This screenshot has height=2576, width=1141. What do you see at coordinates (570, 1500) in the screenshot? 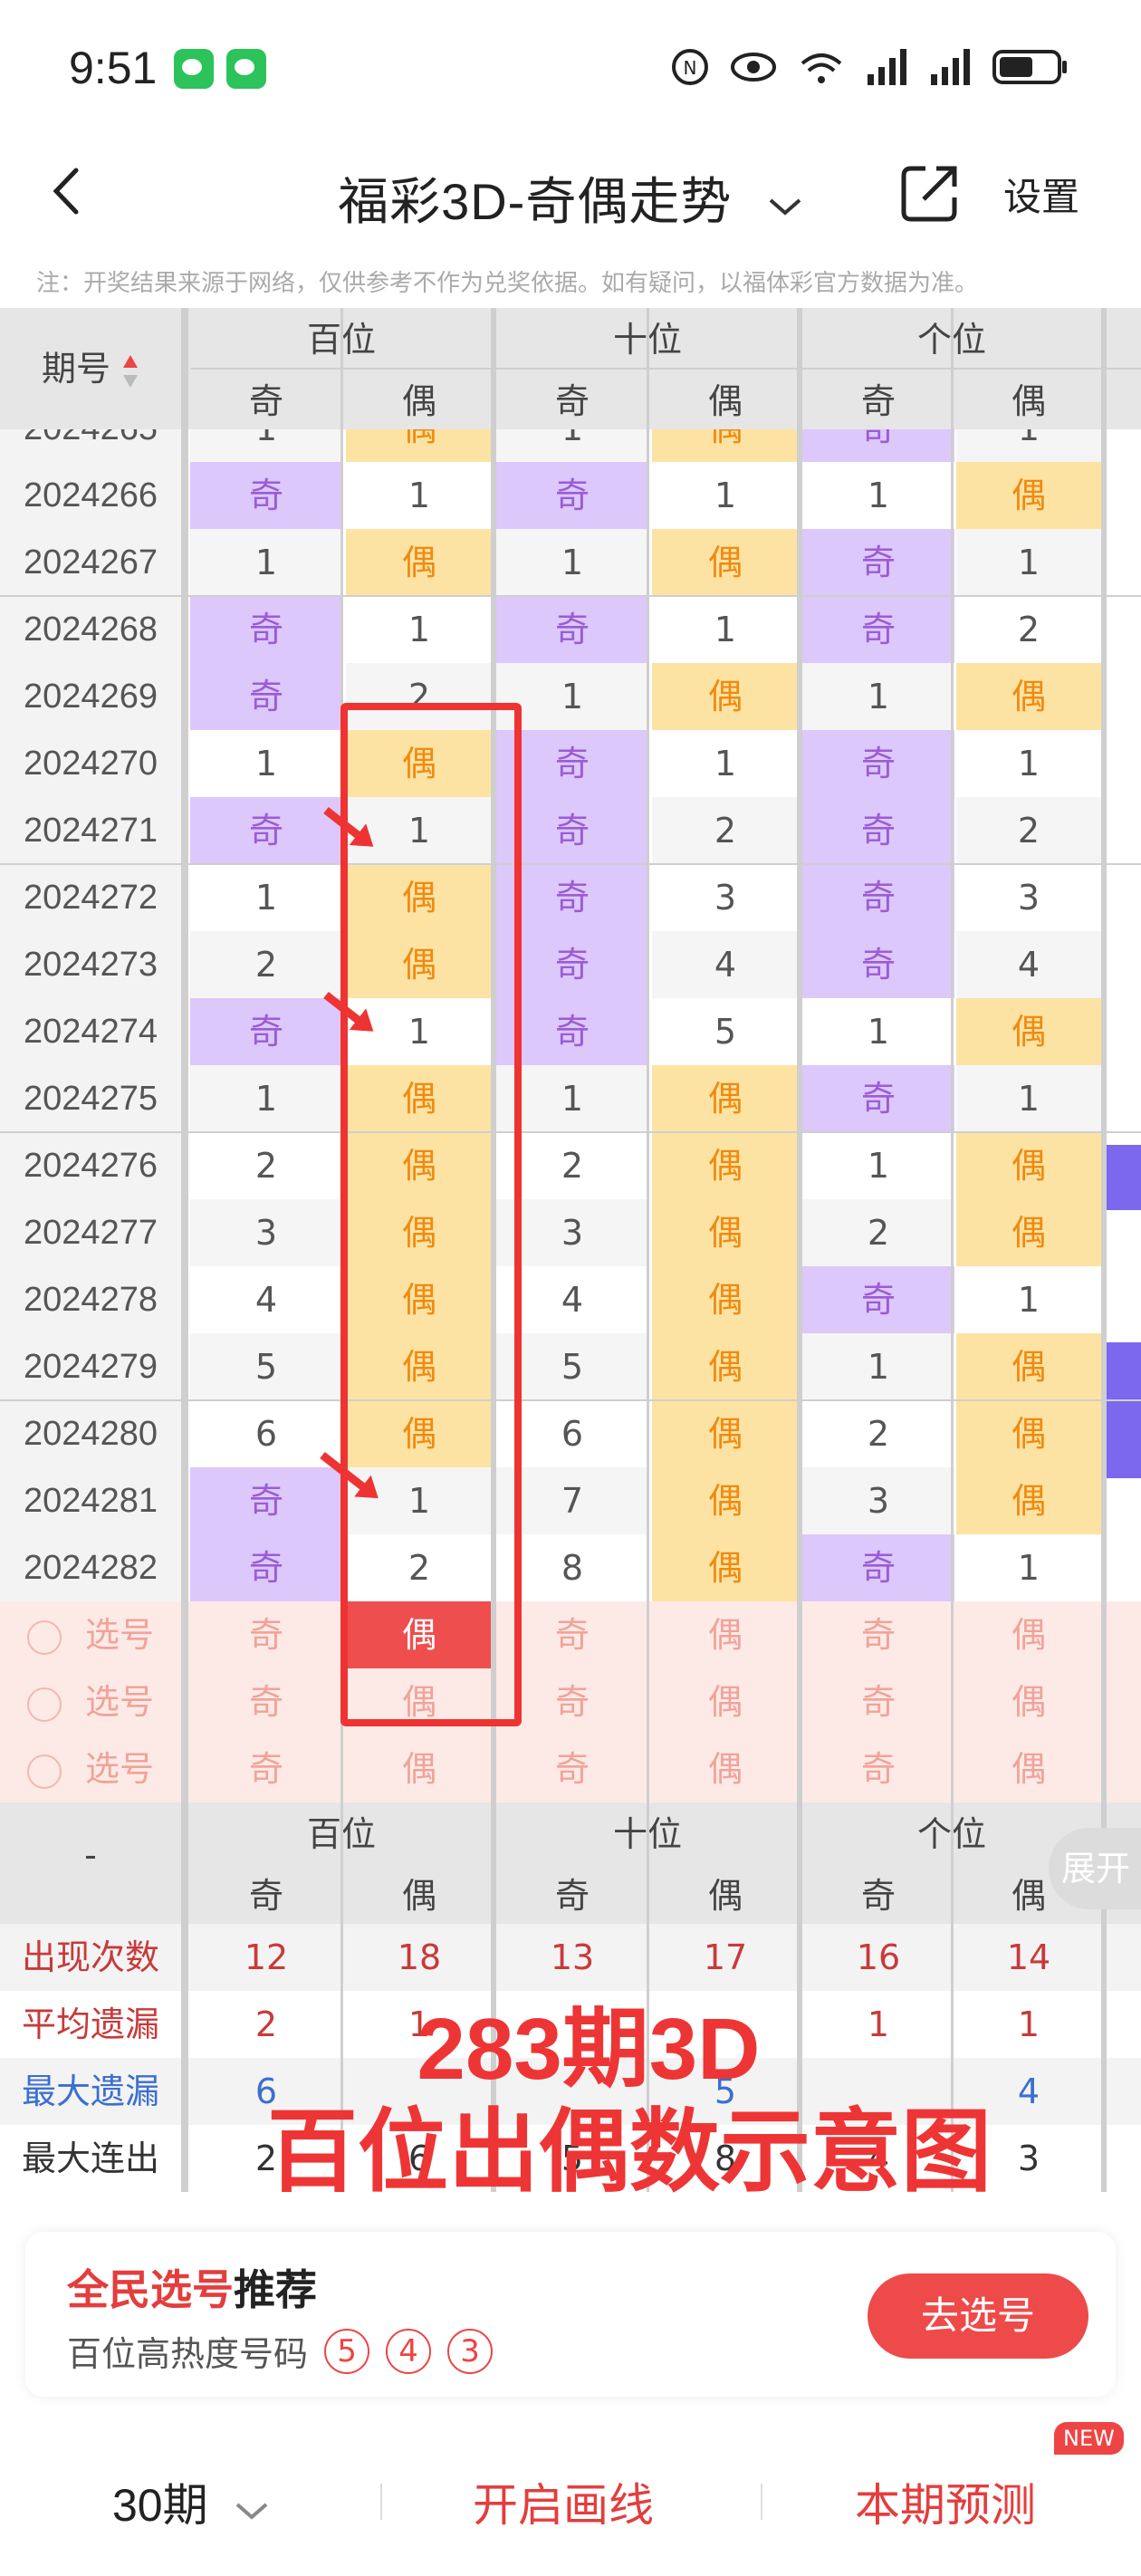
I see `table-row: 2024281 奇 1 7 偶 3 偶` at bounding box center [570, 1500].